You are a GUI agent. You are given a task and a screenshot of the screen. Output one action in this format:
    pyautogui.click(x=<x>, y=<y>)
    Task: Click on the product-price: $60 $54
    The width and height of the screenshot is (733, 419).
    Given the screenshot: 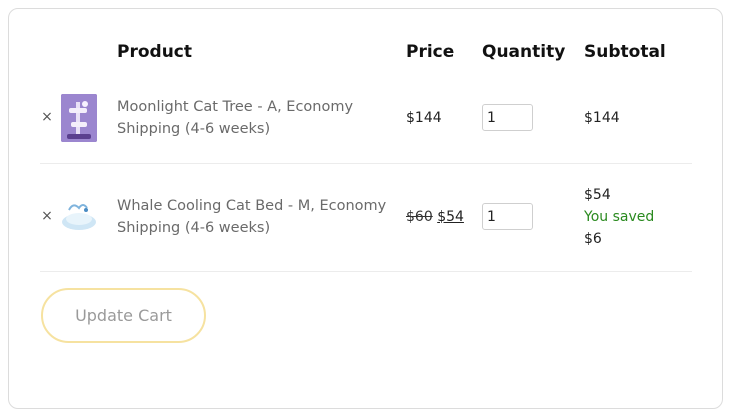 What is the action you would take?
    pyautogui.click(x=435, y=217)
    